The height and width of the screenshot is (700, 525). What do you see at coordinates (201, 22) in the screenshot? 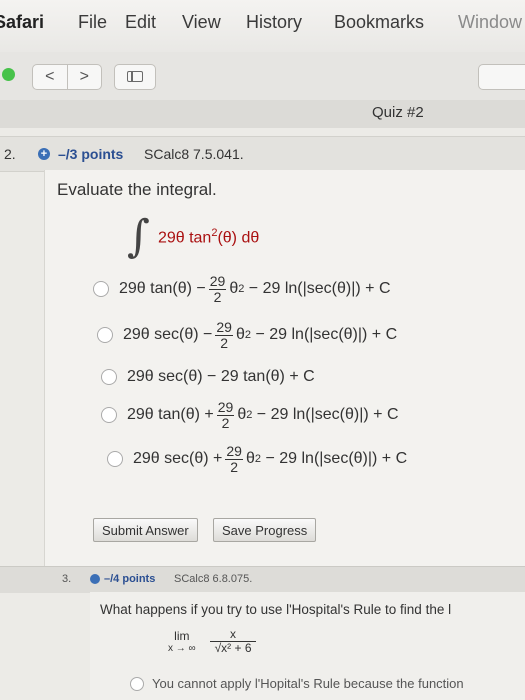
I see `menu-view: View` at bounding box center [201, 22].